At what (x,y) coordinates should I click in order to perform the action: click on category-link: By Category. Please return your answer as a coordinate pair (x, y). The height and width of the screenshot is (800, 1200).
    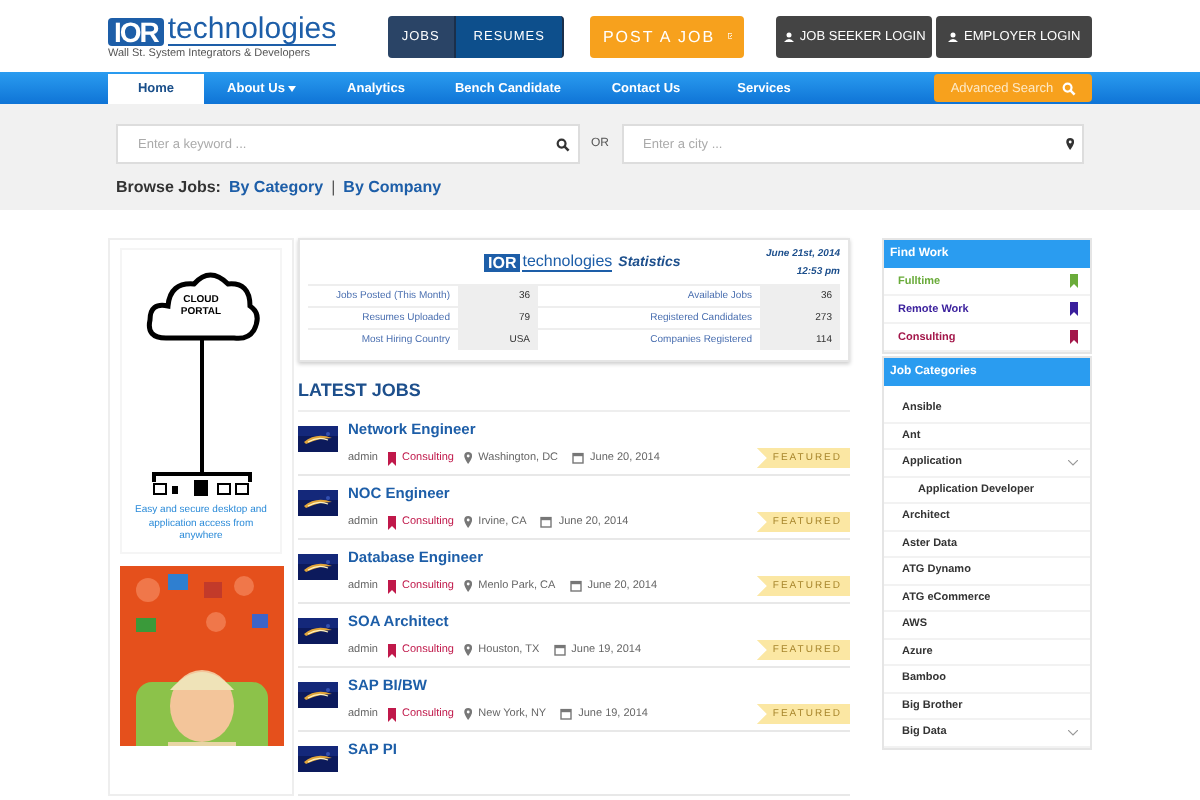
    Looking at the image, I should click on (276, 187).